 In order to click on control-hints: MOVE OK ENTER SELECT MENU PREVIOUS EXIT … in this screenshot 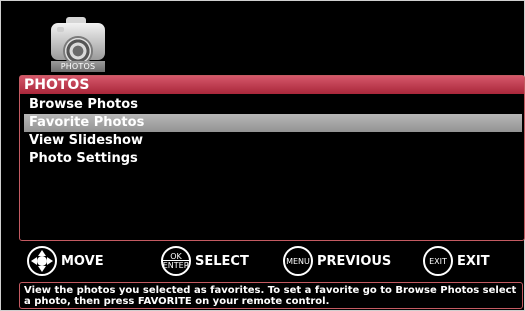, I will do `click(271, 261)`.